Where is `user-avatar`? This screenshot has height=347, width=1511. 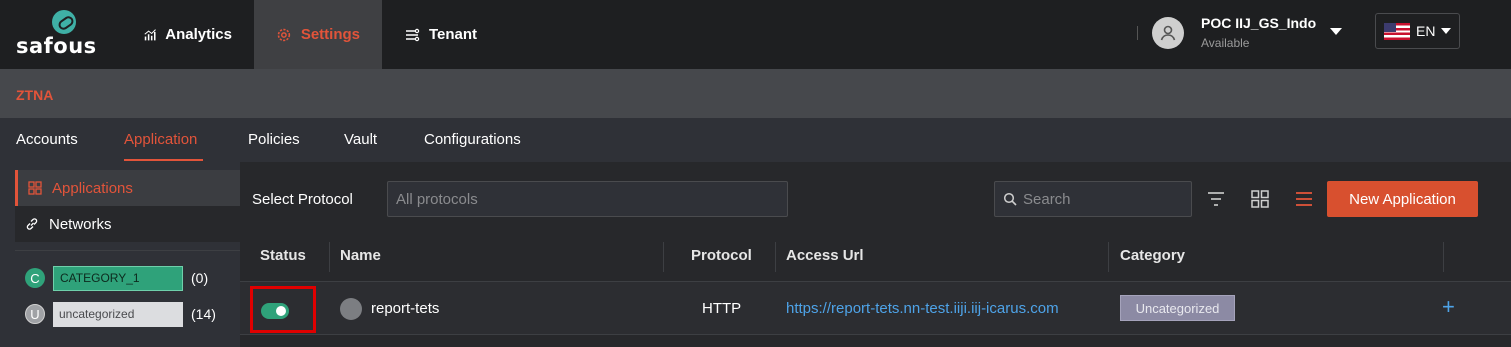 user-avatar is located at coordinates (1168, 33).